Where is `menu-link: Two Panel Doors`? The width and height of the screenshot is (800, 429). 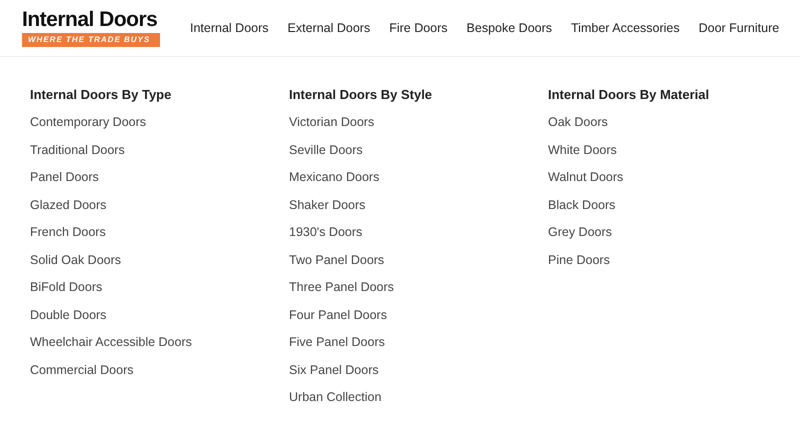 menu-link: Two Panel Doors is located at coordinates (418, 264).